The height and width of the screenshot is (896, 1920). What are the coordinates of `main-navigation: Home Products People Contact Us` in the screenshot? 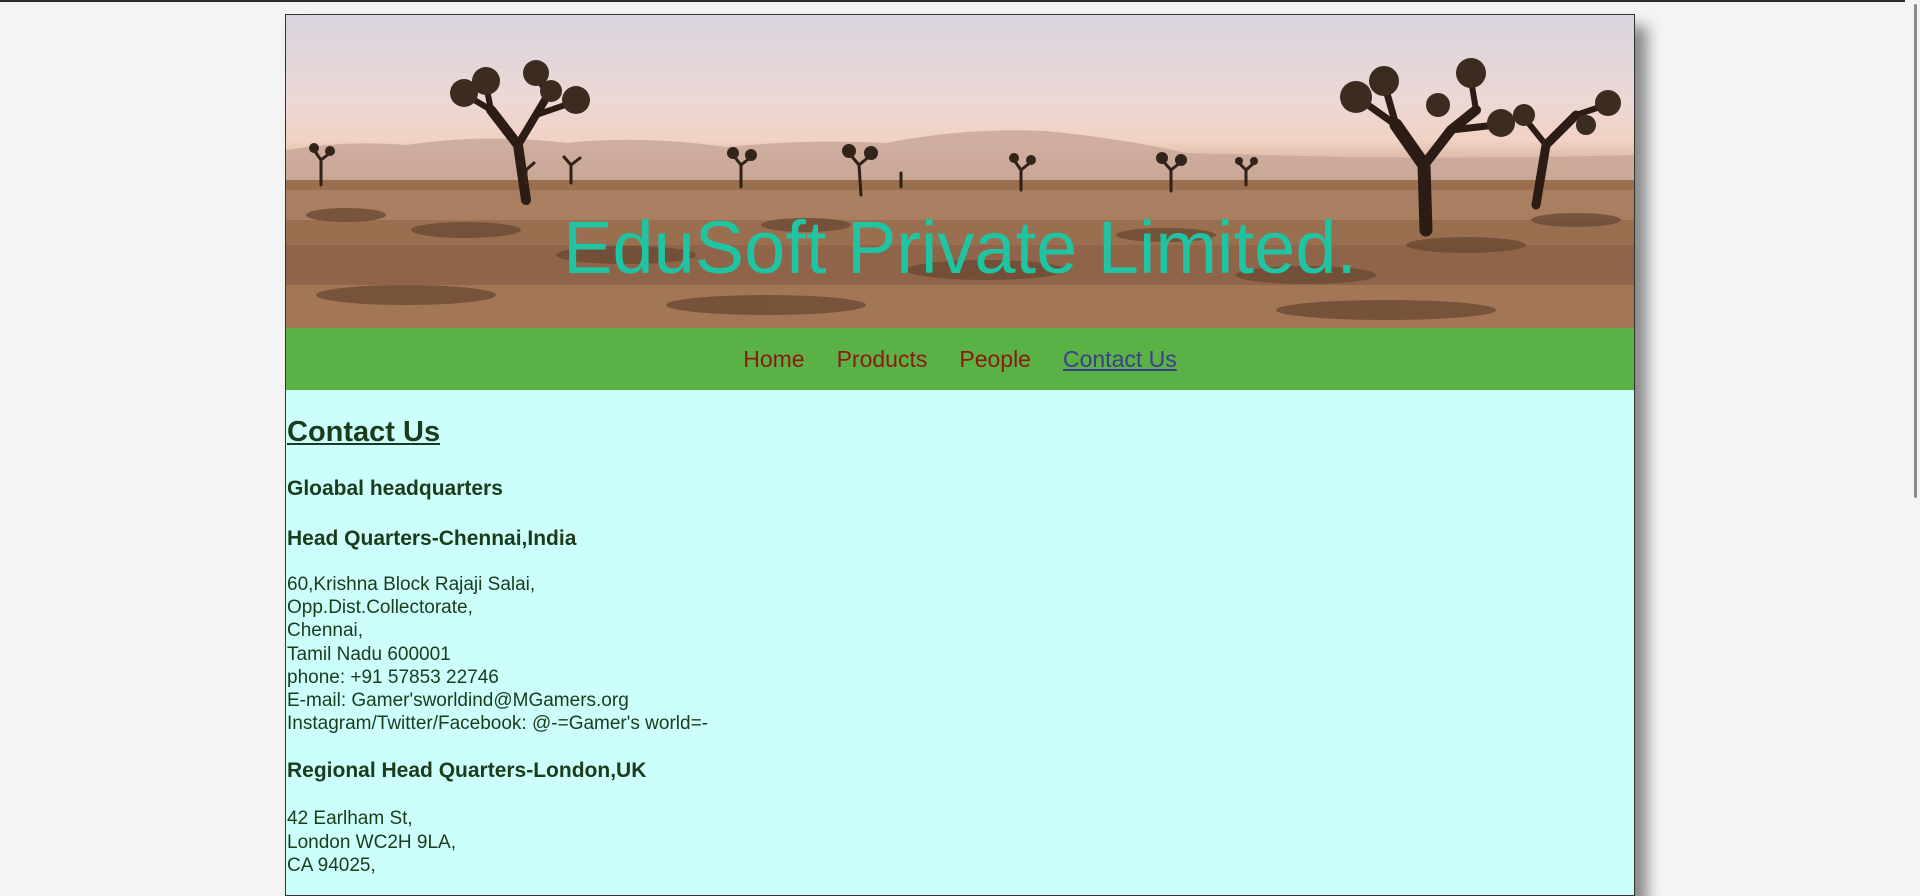 It's located at (960, 359).